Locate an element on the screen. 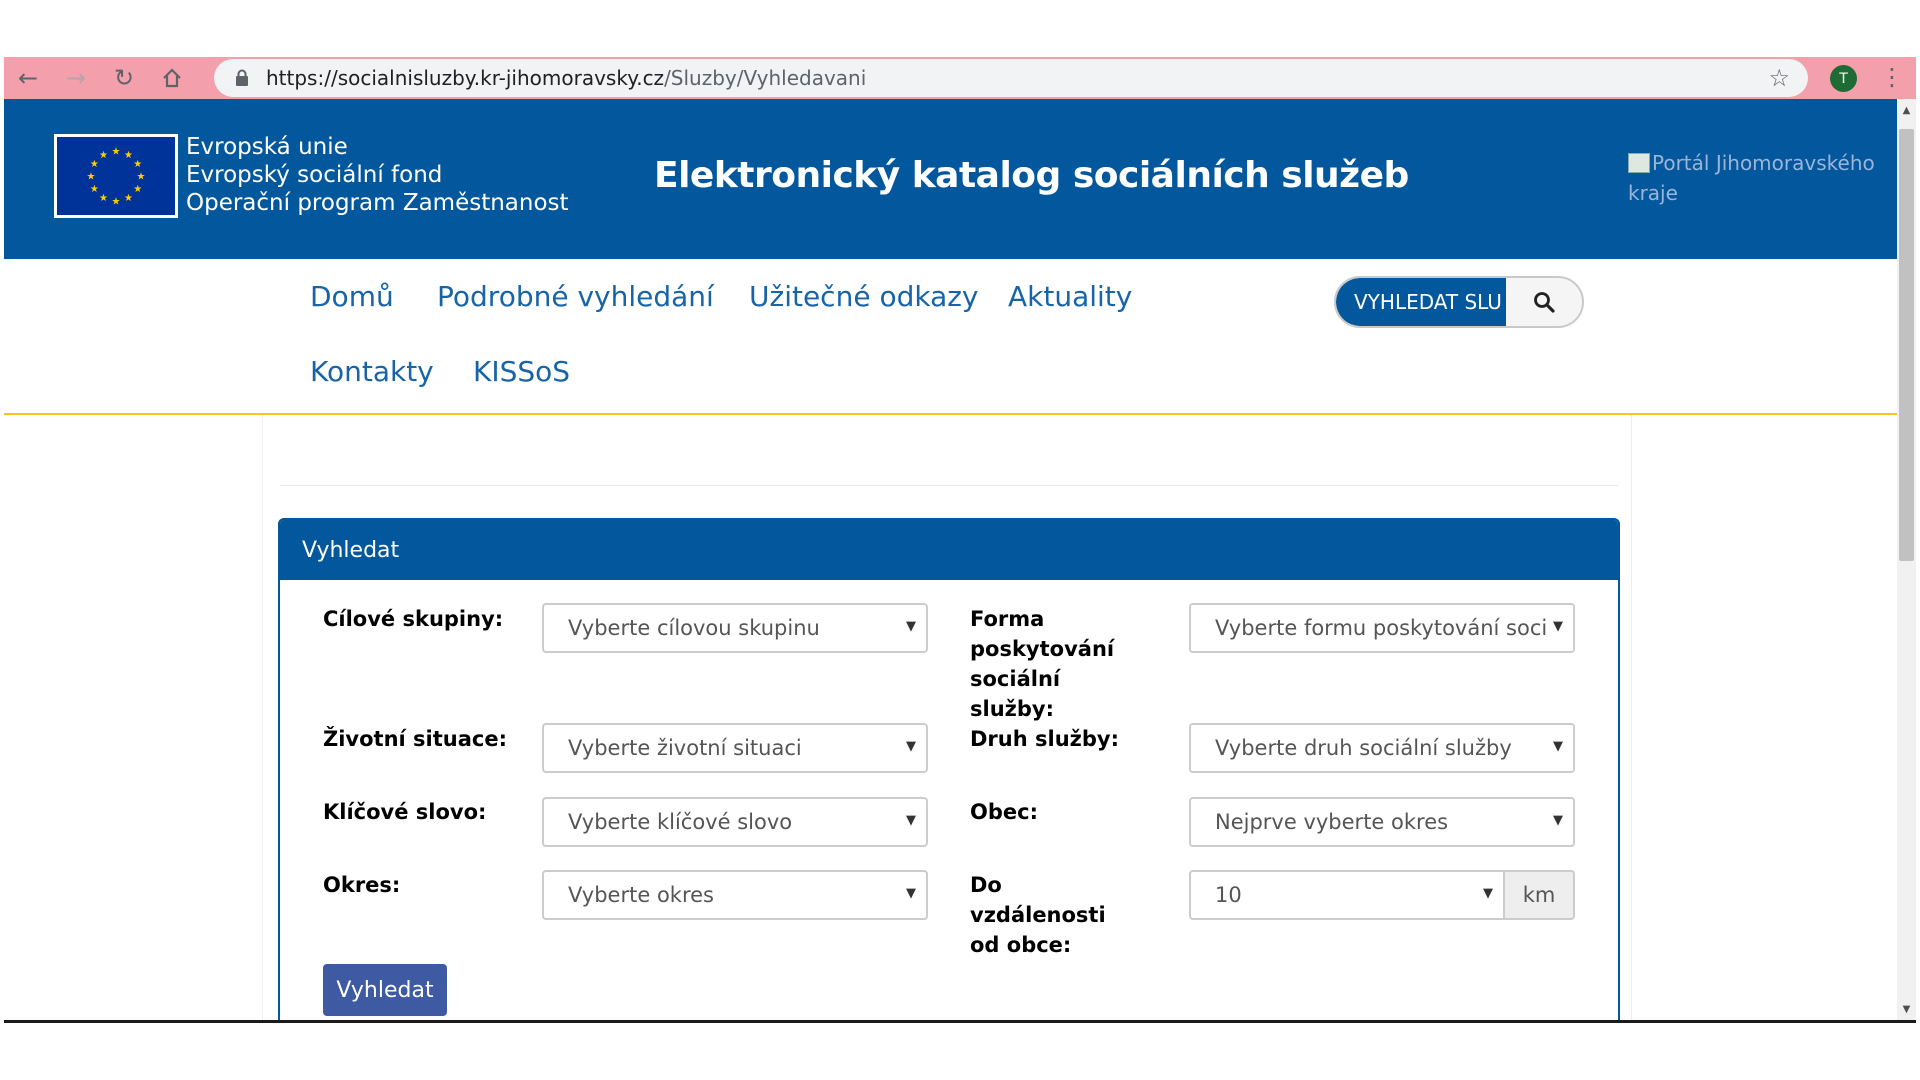  target-groups-select: Vyberte cílovou skupinu ▼ is located at coordinates (735, 628).